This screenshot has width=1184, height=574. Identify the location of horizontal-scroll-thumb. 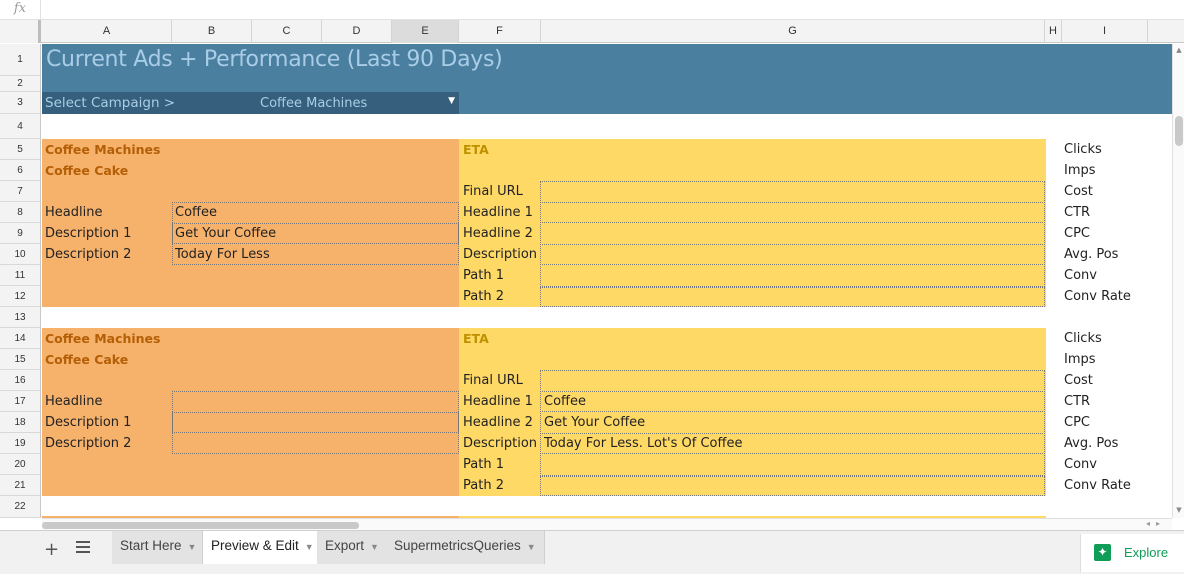
(200, 525).